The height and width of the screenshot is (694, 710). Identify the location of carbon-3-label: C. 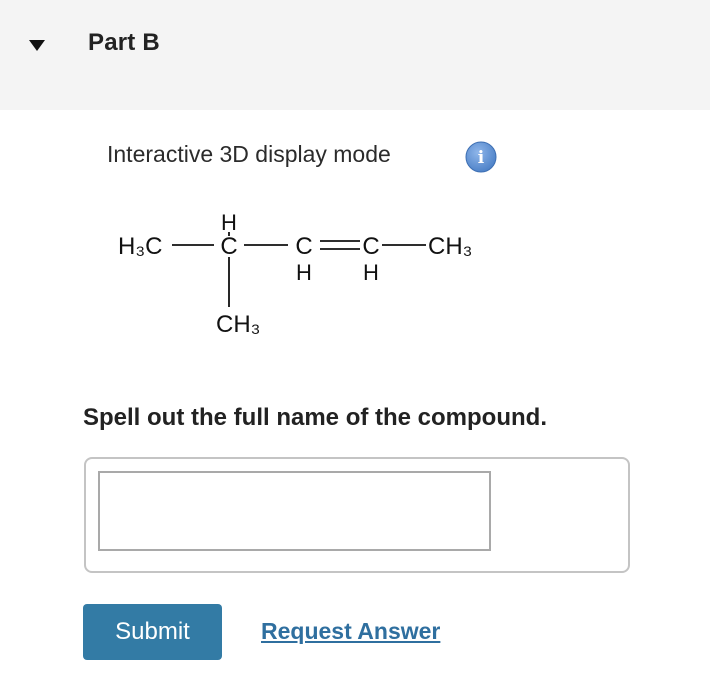
(303, 246).